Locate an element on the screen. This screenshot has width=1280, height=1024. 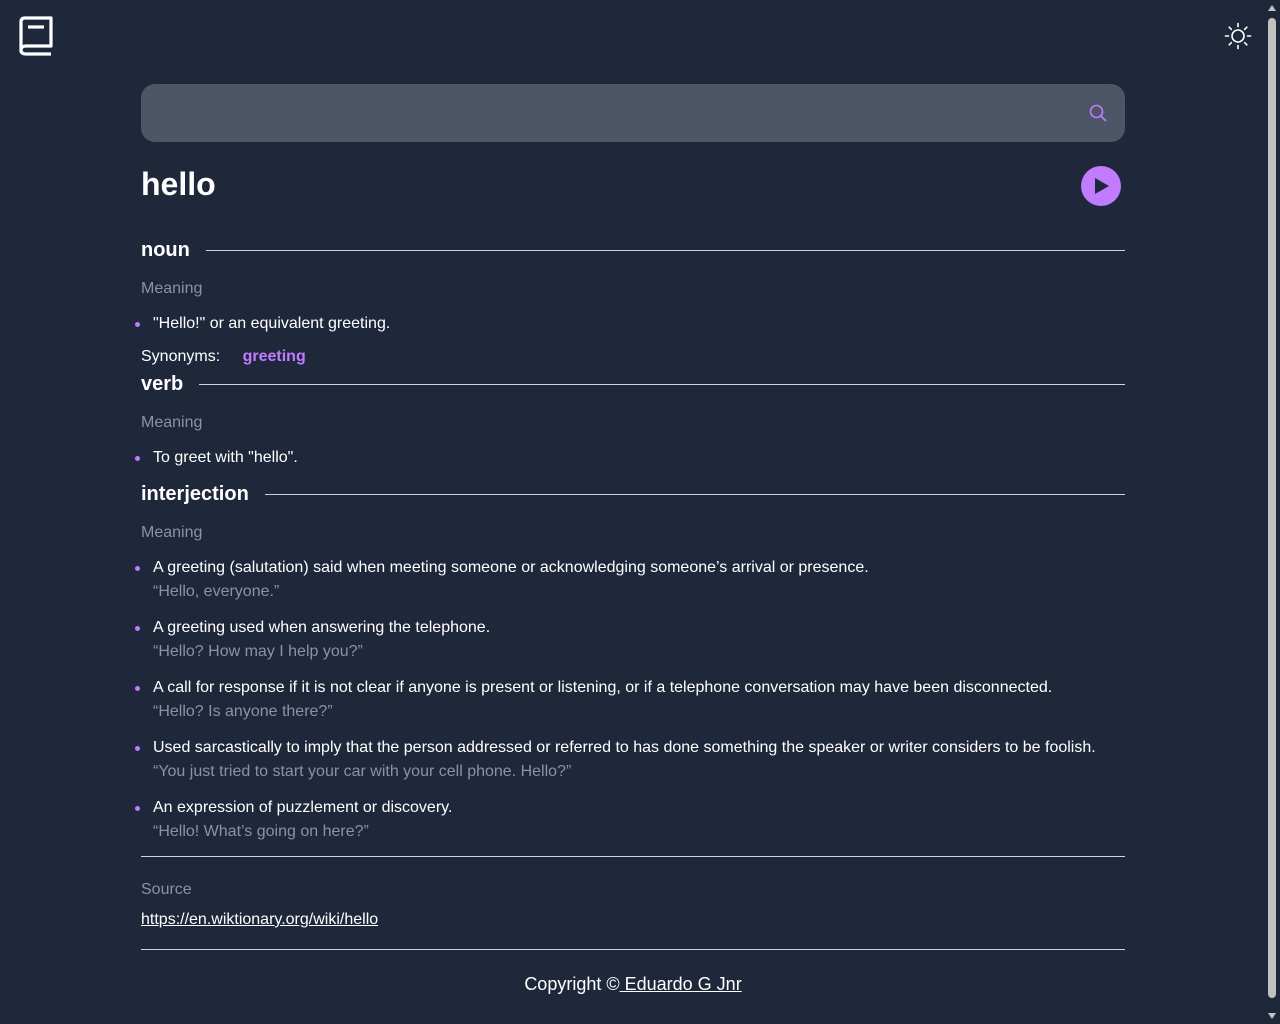
definition-text: To greet with "hello". is located at coordinates (225, 457).